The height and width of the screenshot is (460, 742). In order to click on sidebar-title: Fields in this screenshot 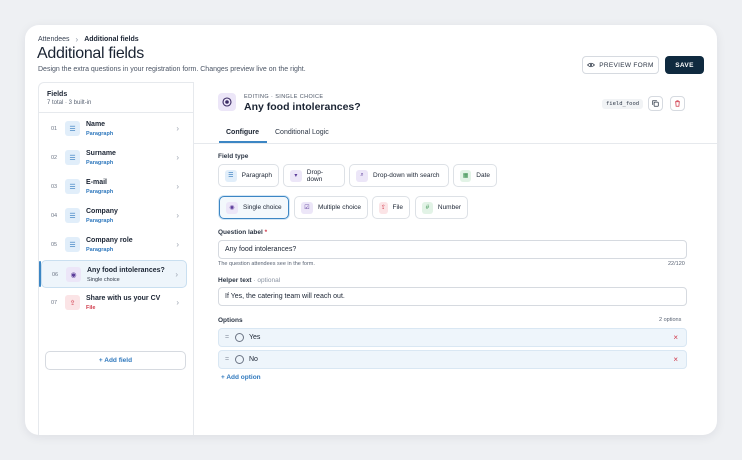, I will do `click(57, 94)`.